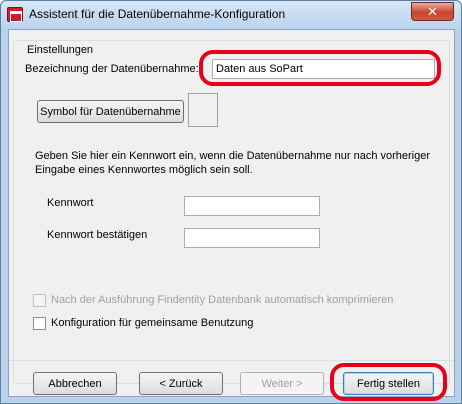 This screenshot has height=404, width=462. Describe the element at coordinates (231, 360) in the screenshot. I see `footer-separator` at that location.